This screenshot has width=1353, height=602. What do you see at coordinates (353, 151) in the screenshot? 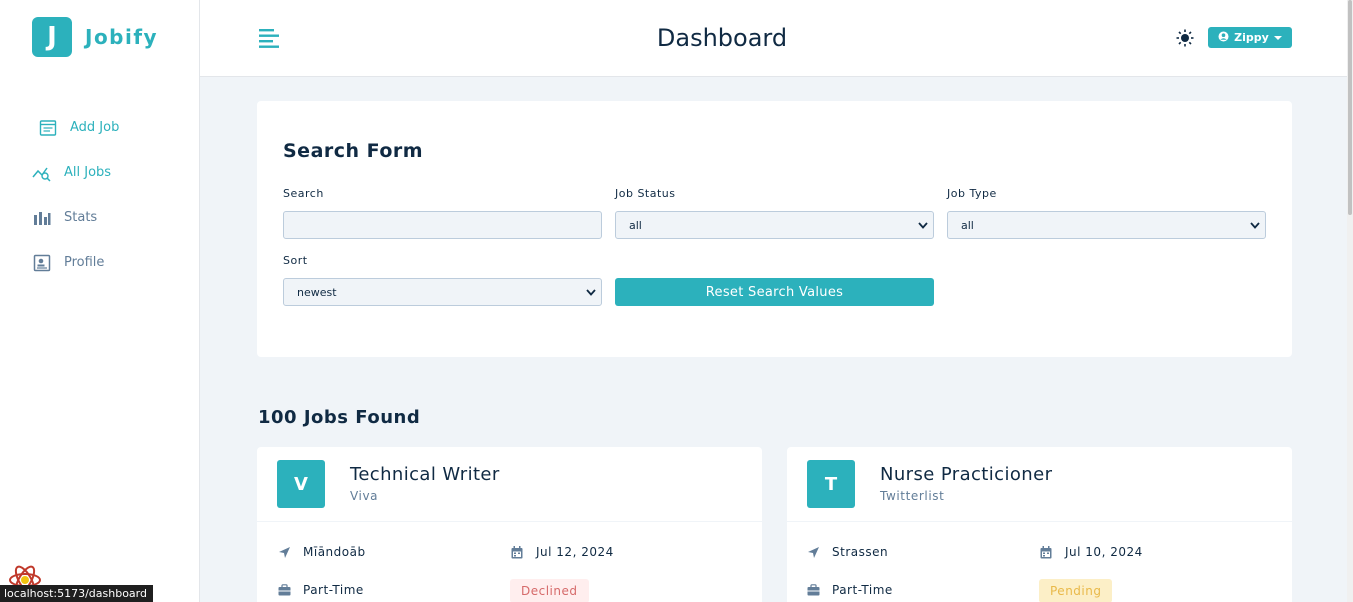
I see `search-form-title: Search Form` at bounding box center [353, 151].